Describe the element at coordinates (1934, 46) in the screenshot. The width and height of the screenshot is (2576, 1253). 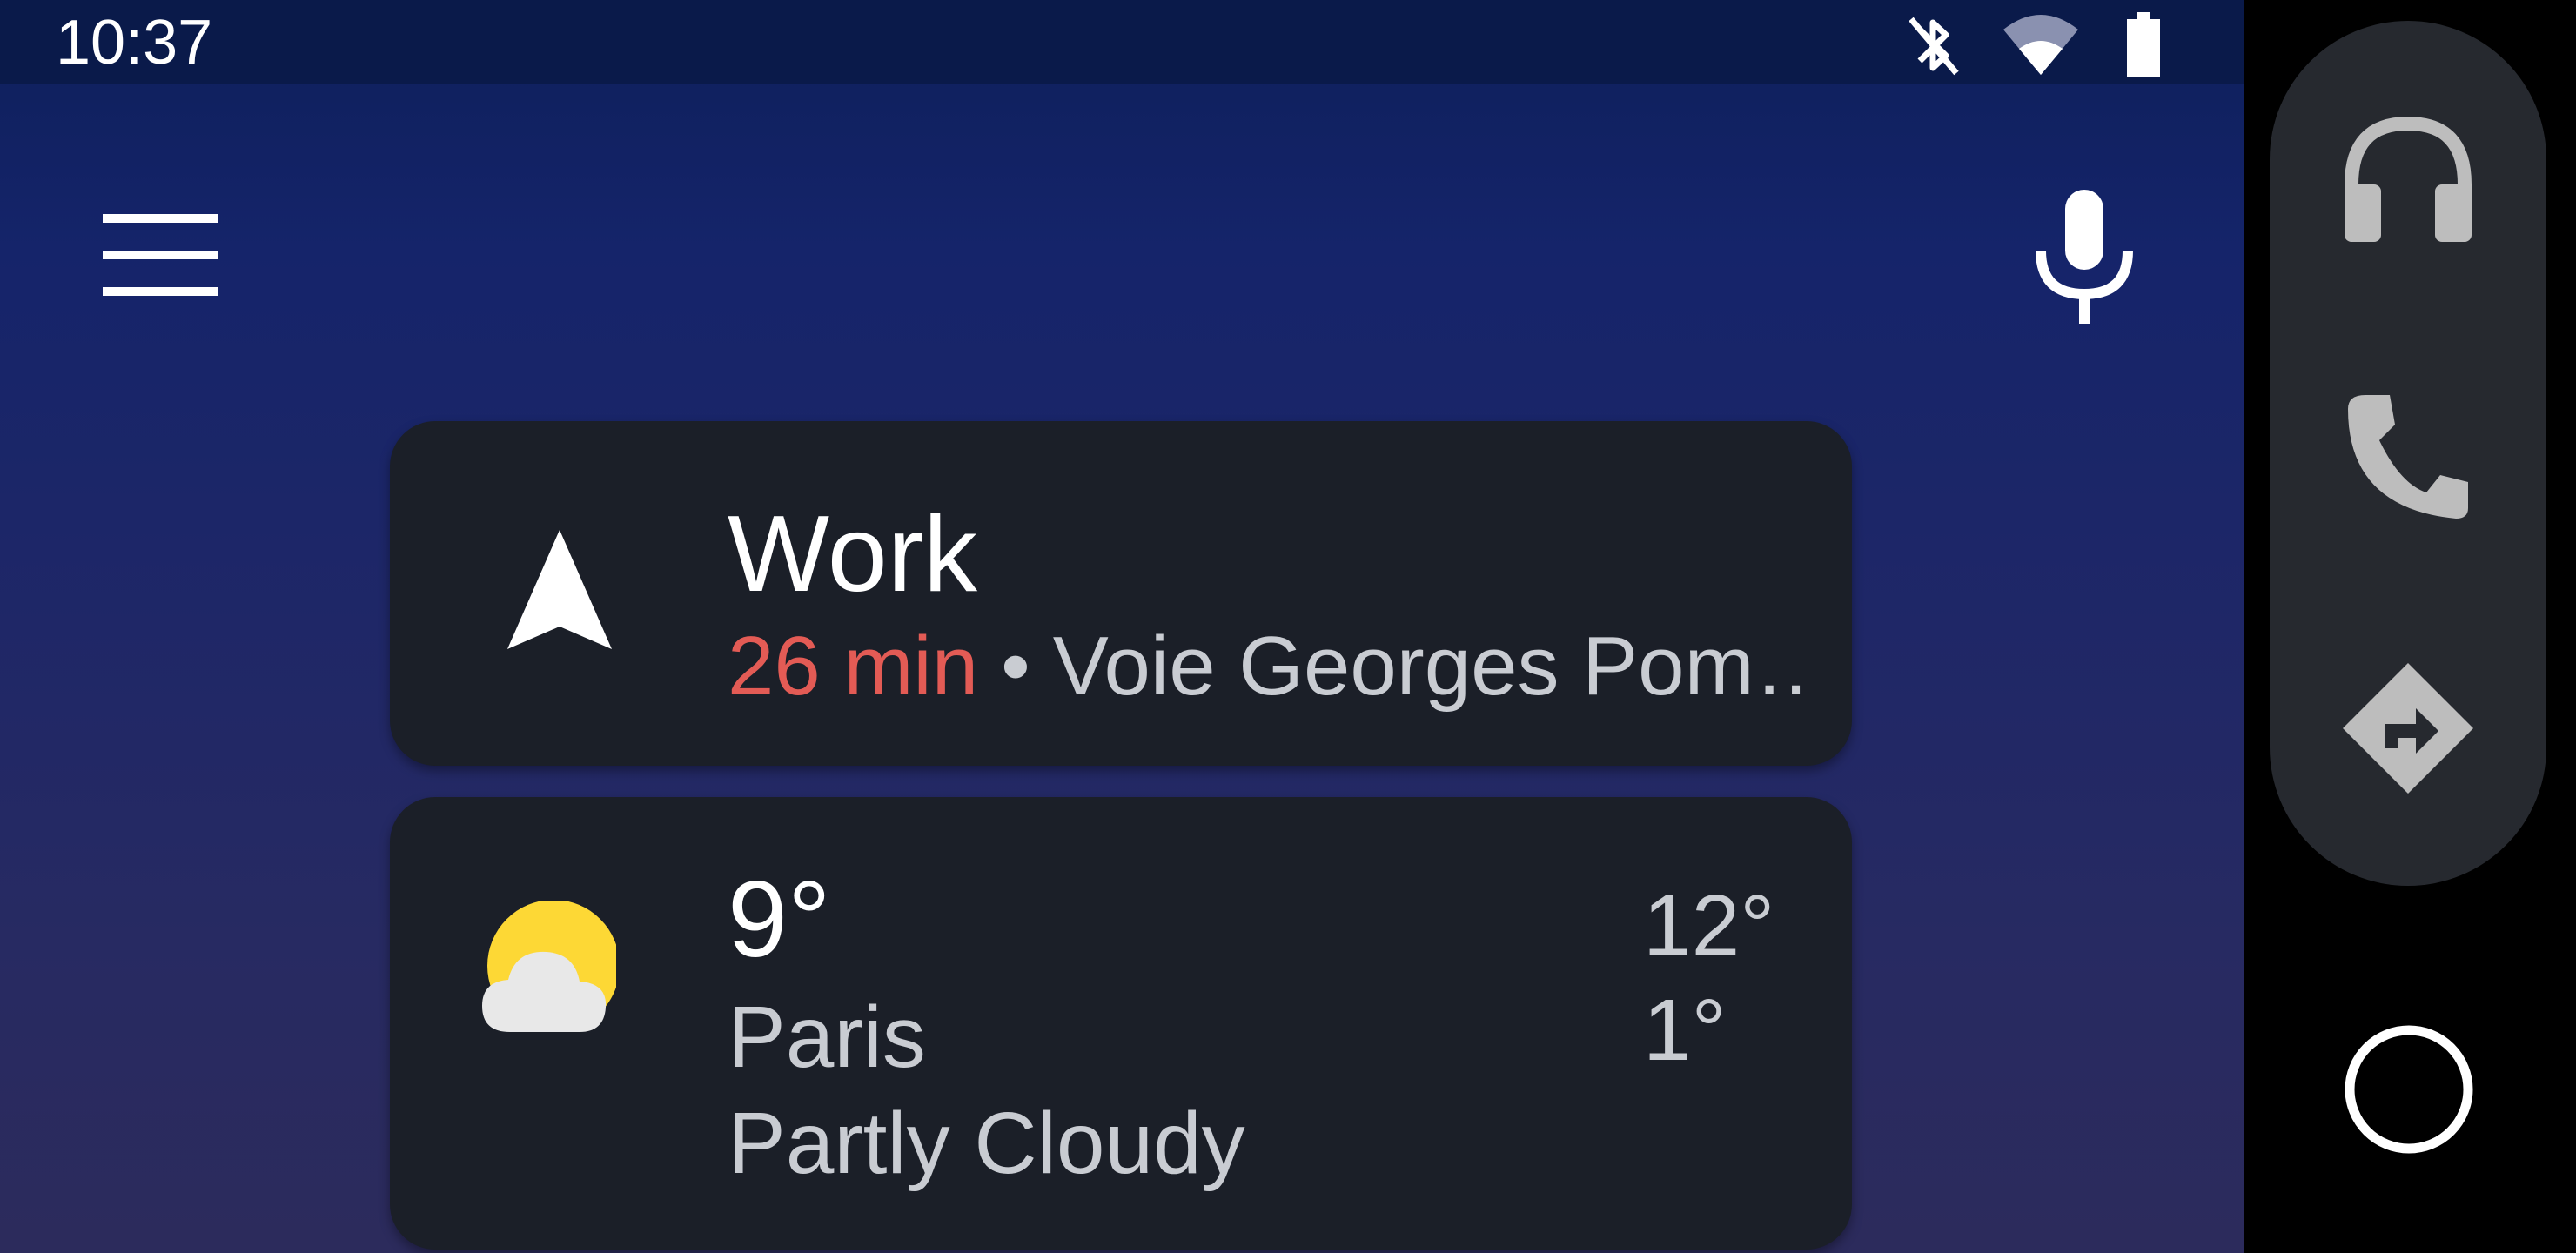
I see `bluetooth-off-icon` at that location.